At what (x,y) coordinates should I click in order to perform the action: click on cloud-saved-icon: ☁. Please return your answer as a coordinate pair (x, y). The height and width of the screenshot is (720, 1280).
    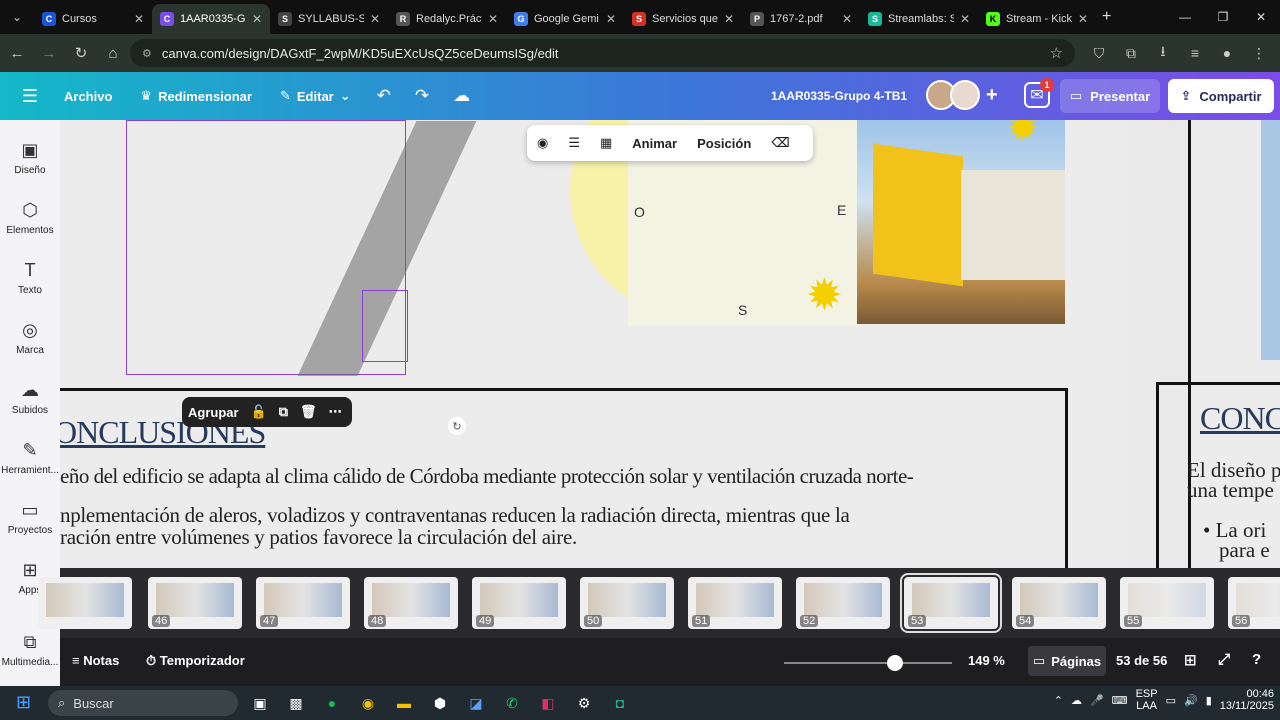
    Looking at the image, I should click on (461, 96).